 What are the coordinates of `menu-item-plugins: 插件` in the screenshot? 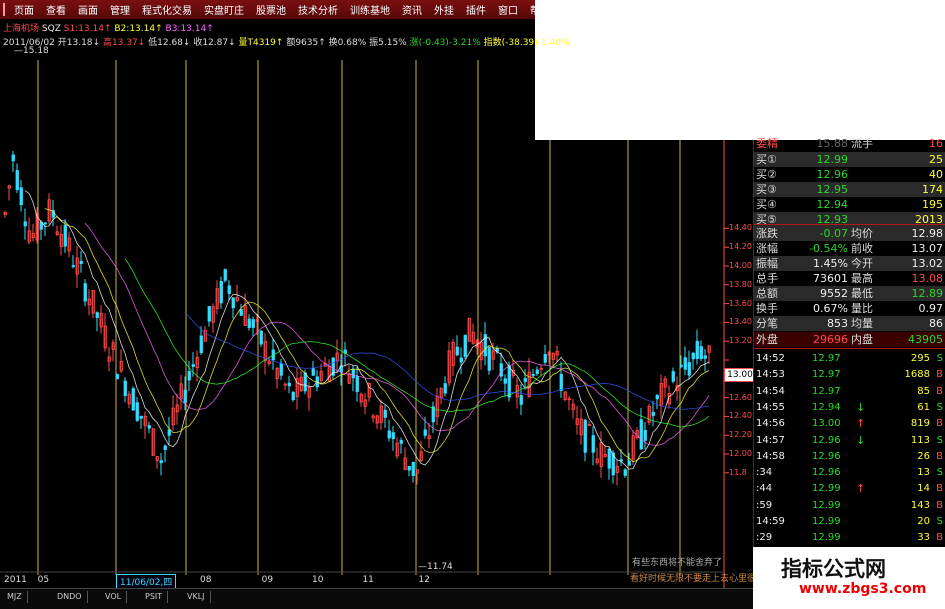 It's located at (476, 9).